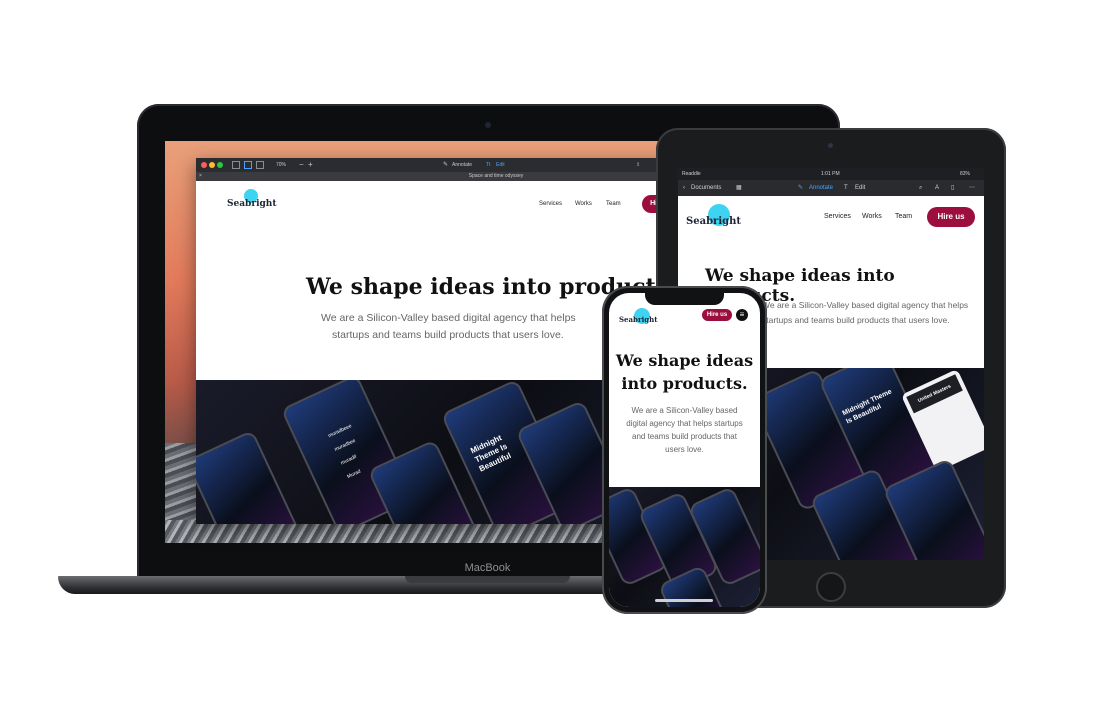  I want to click on ipad-camera, so click(830, 145).